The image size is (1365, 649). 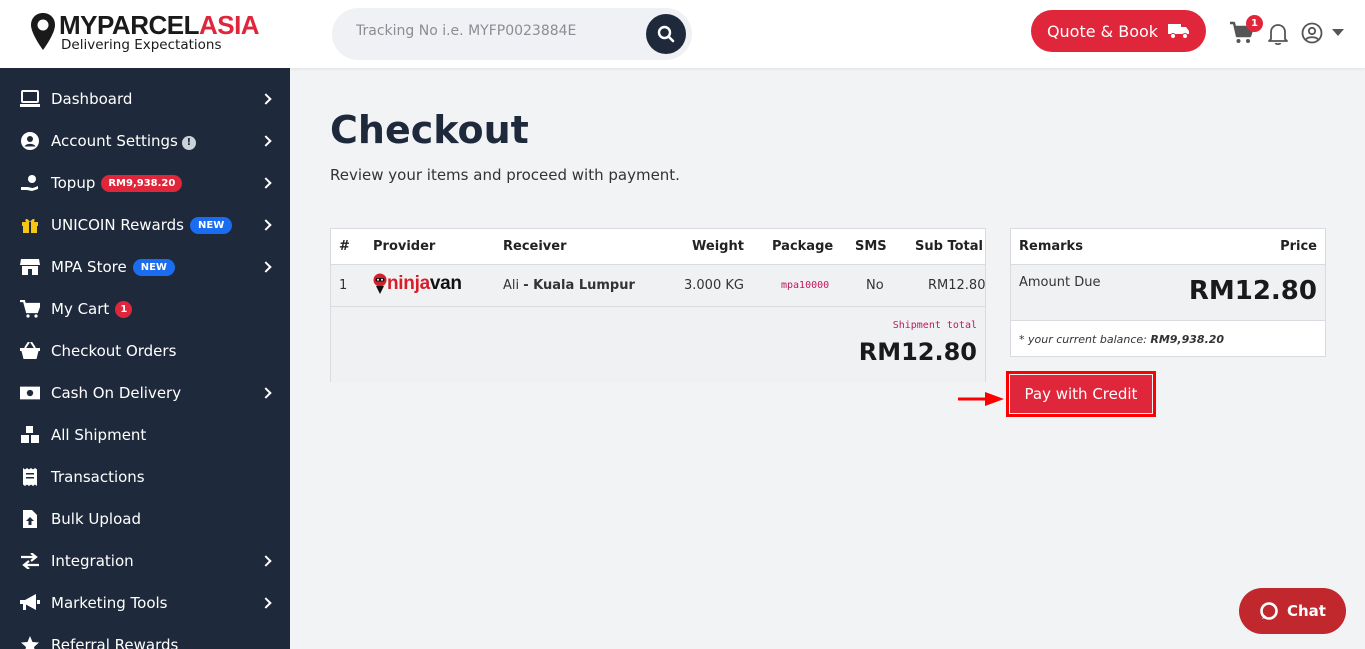 What do you see at coordinates (30, 603) in the screenshot?
I see `megaphone-icon` at bounding box center [30, 603].